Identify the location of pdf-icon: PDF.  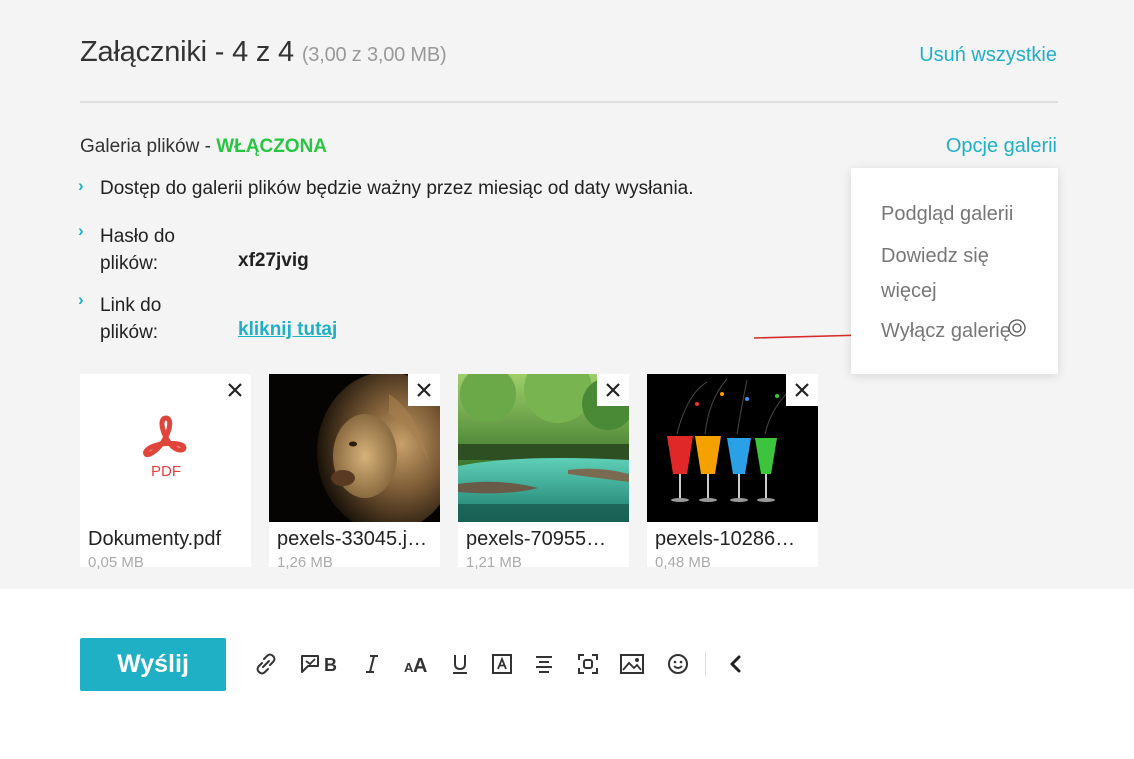
(166, 449).